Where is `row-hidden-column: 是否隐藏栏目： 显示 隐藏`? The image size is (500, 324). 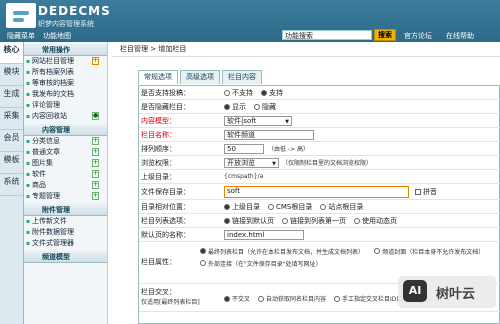
row-hidden-column: 是否隐藏栏目： 显示 隐藏 is located at coordinates (319, 107).